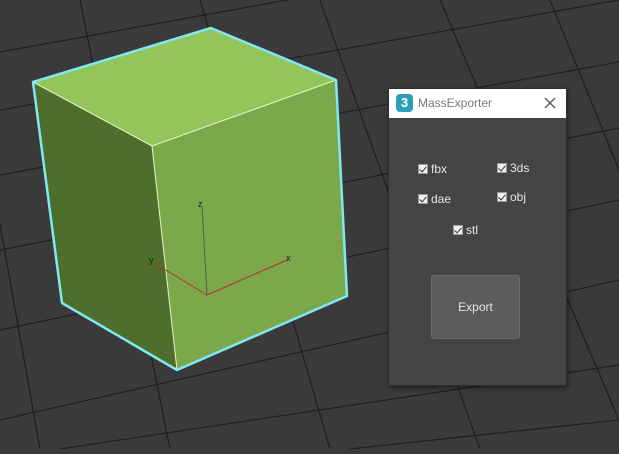 The image size is (619, 454). Describe the element at coordinates (151, 260) in the screenshot. I see `y-axis-label: y` at that location.